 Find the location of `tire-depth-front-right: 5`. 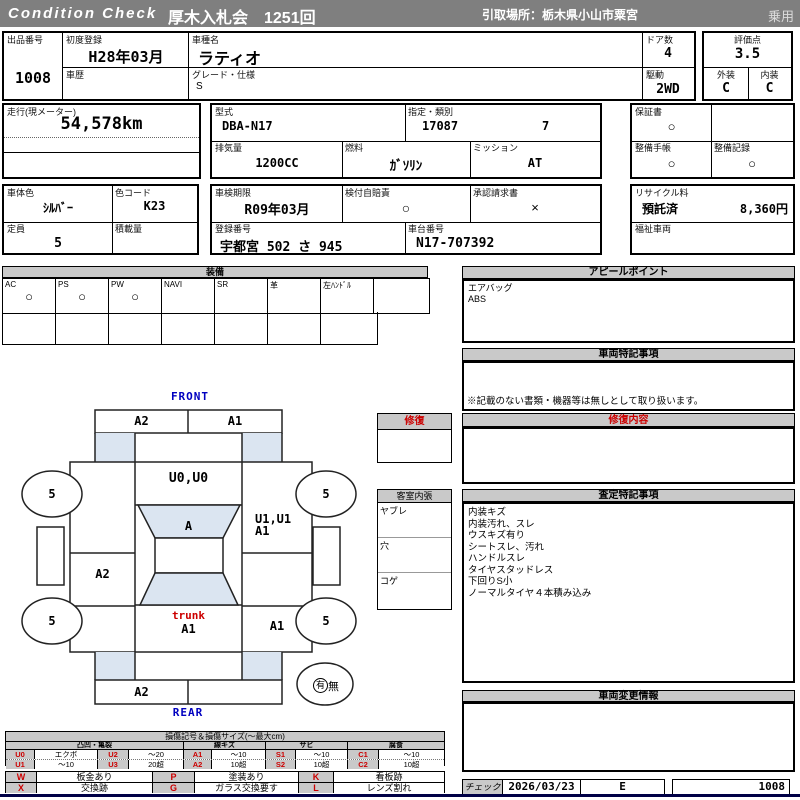

tire-depth-front-right: 5 is located at coordinates (326, 494).